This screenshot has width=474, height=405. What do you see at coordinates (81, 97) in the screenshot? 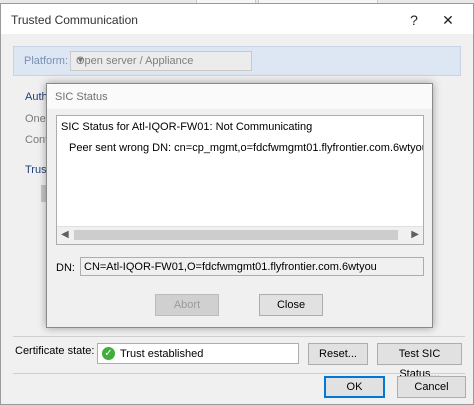
I see `dialog-title: SIC Status` at bounding box center [81, 97].